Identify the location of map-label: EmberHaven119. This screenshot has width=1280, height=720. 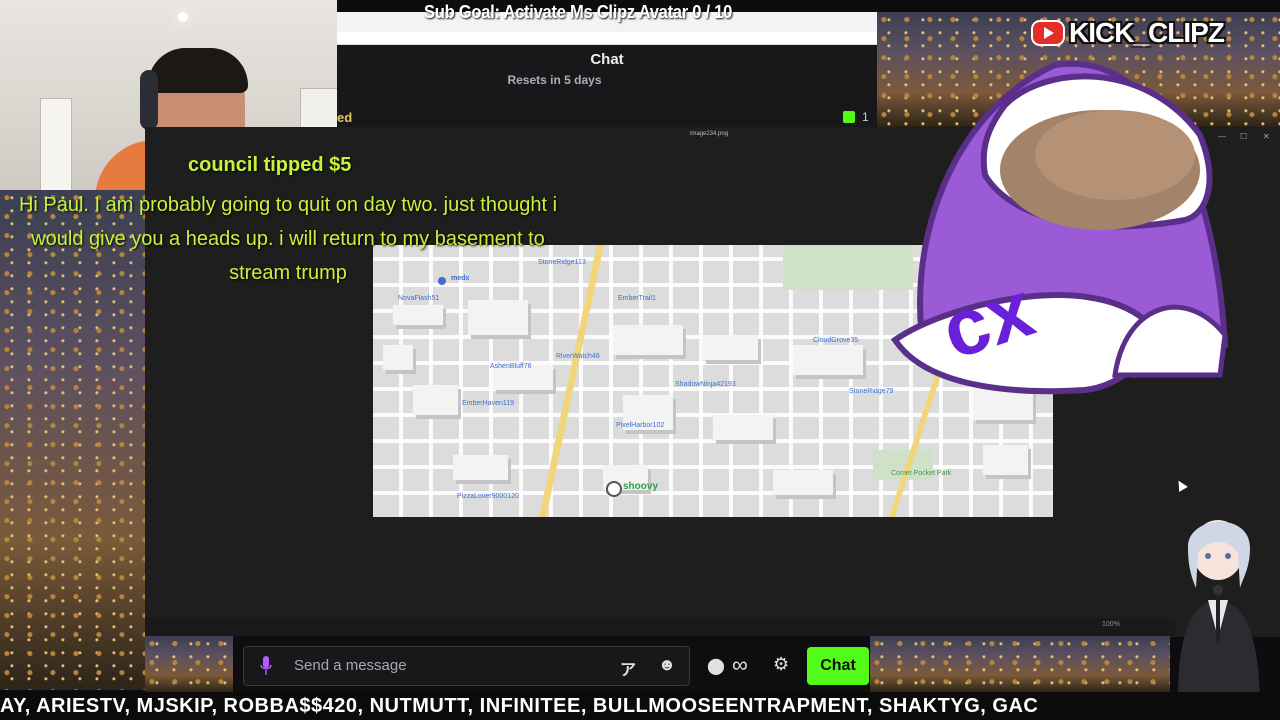
(488, 403).